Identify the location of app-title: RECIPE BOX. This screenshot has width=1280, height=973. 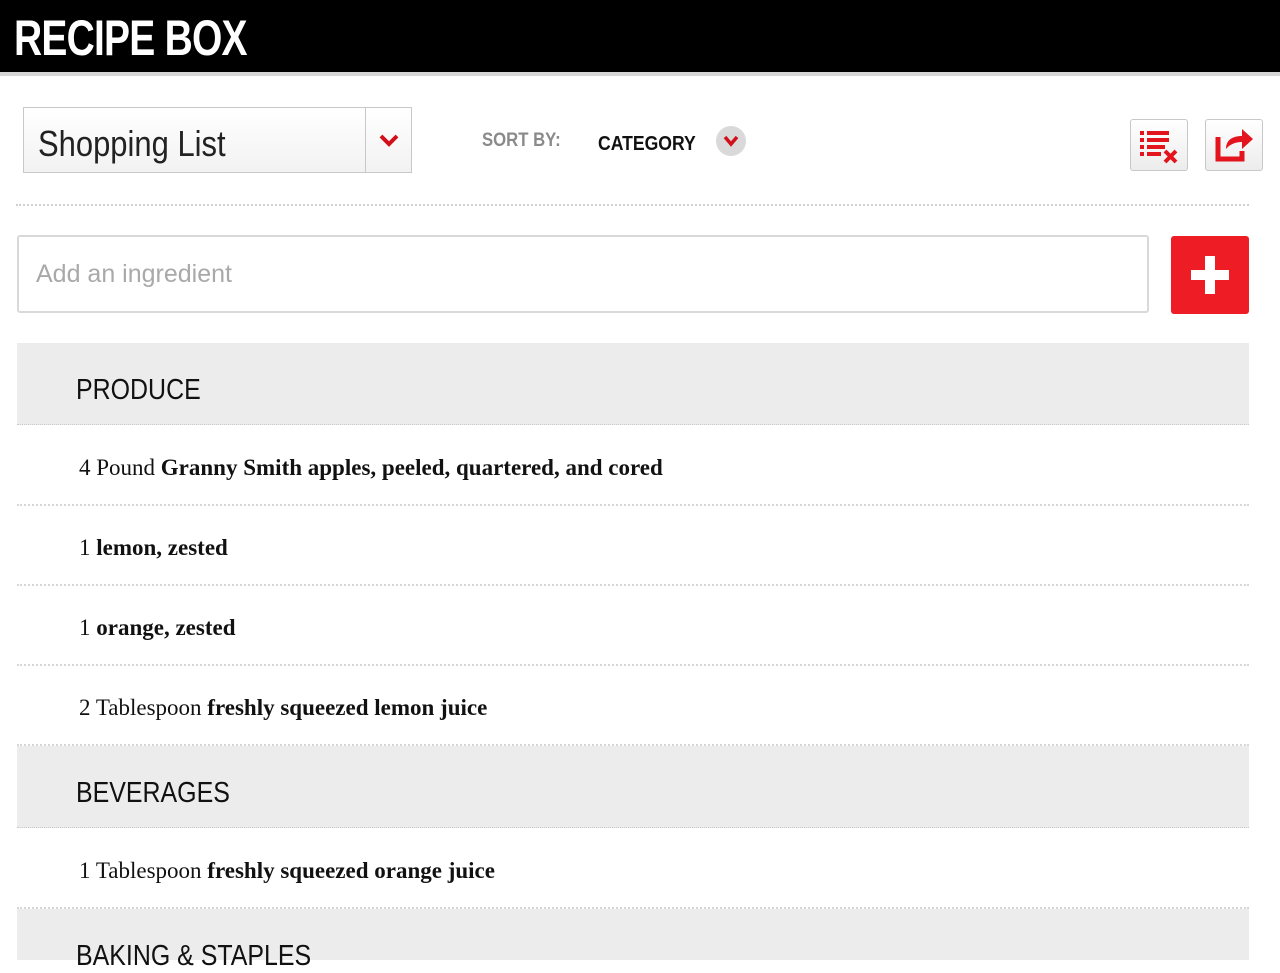
(131, 38).